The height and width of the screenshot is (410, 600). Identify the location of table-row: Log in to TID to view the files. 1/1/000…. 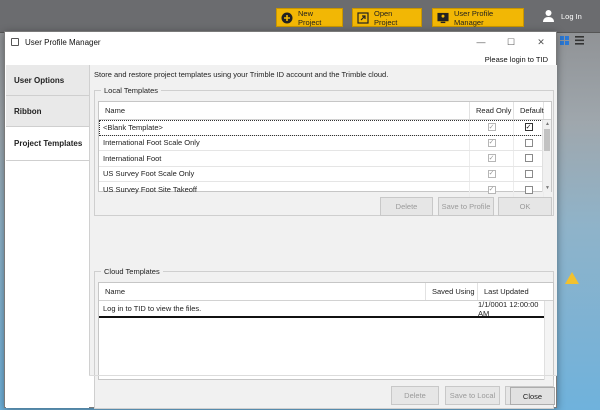
(326, 308).